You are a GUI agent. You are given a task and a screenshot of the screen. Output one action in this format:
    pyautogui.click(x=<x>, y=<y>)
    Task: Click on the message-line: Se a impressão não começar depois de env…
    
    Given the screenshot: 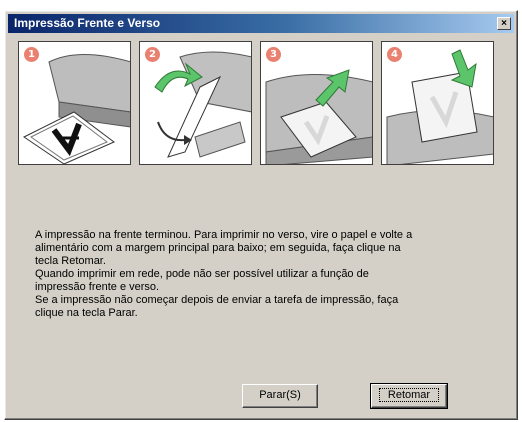 What is the action you would take?
    pyautogui.click(x=217, y=300)
    